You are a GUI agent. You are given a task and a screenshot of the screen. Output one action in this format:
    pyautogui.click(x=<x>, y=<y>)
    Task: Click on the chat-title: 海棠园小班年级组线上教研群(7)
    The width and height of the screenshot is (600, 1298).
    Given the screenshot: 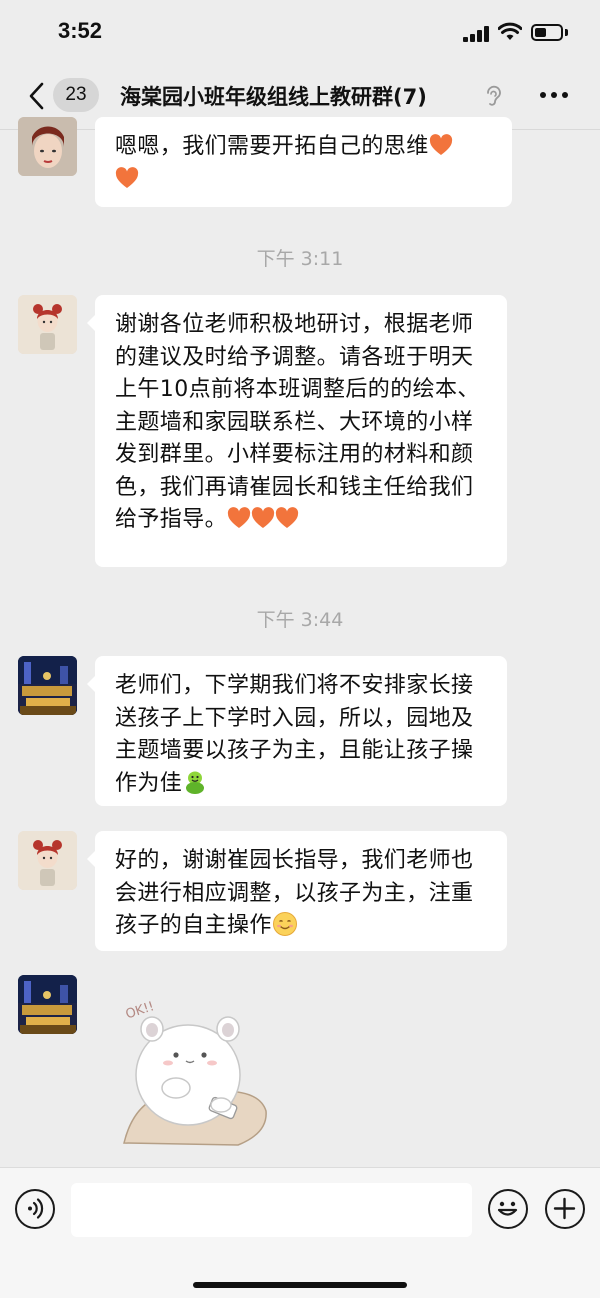 What is the action you would take?
    pyautogui.click(x=273, y=97)
    